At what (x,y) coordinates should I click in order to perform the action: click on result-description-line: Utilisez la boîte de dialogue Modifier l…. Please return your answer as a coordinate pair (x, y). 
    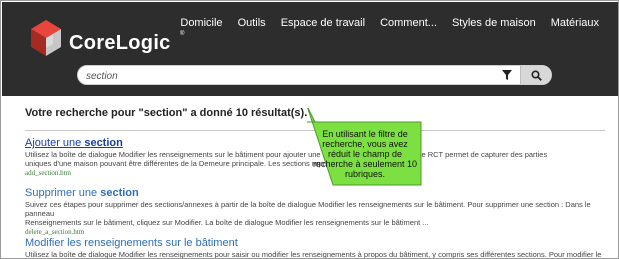
    Looking at the image, I should click on (313, 254).